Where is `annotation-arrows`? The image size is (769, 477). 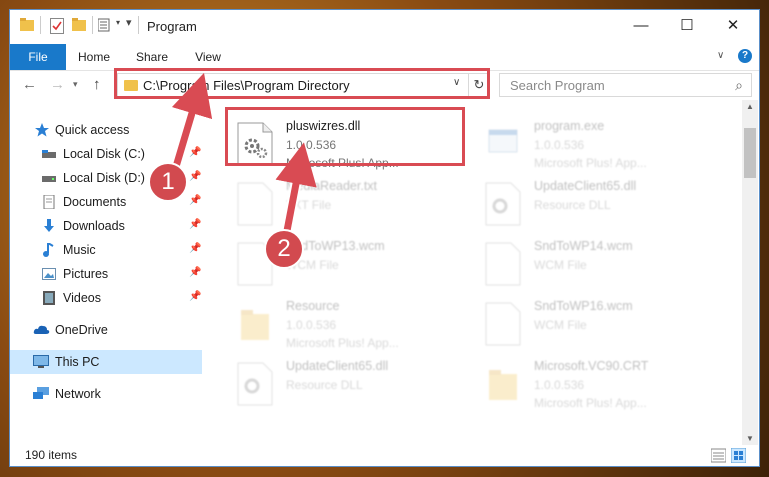
annotation-arrows is located at coordinates (243, 155).